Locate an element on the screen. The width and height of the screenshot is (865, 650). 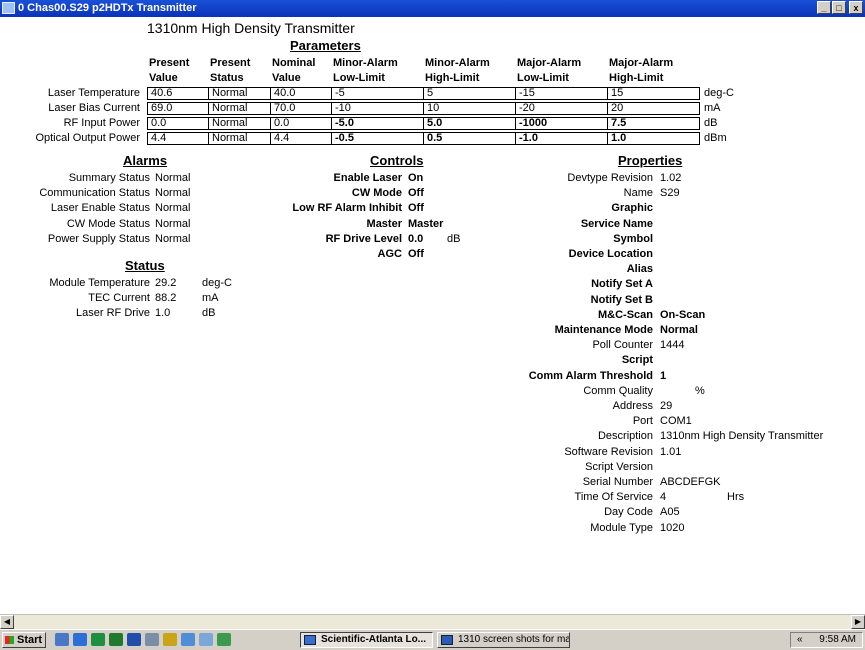
param-unit: dBm is located at coordinates (715, 138).